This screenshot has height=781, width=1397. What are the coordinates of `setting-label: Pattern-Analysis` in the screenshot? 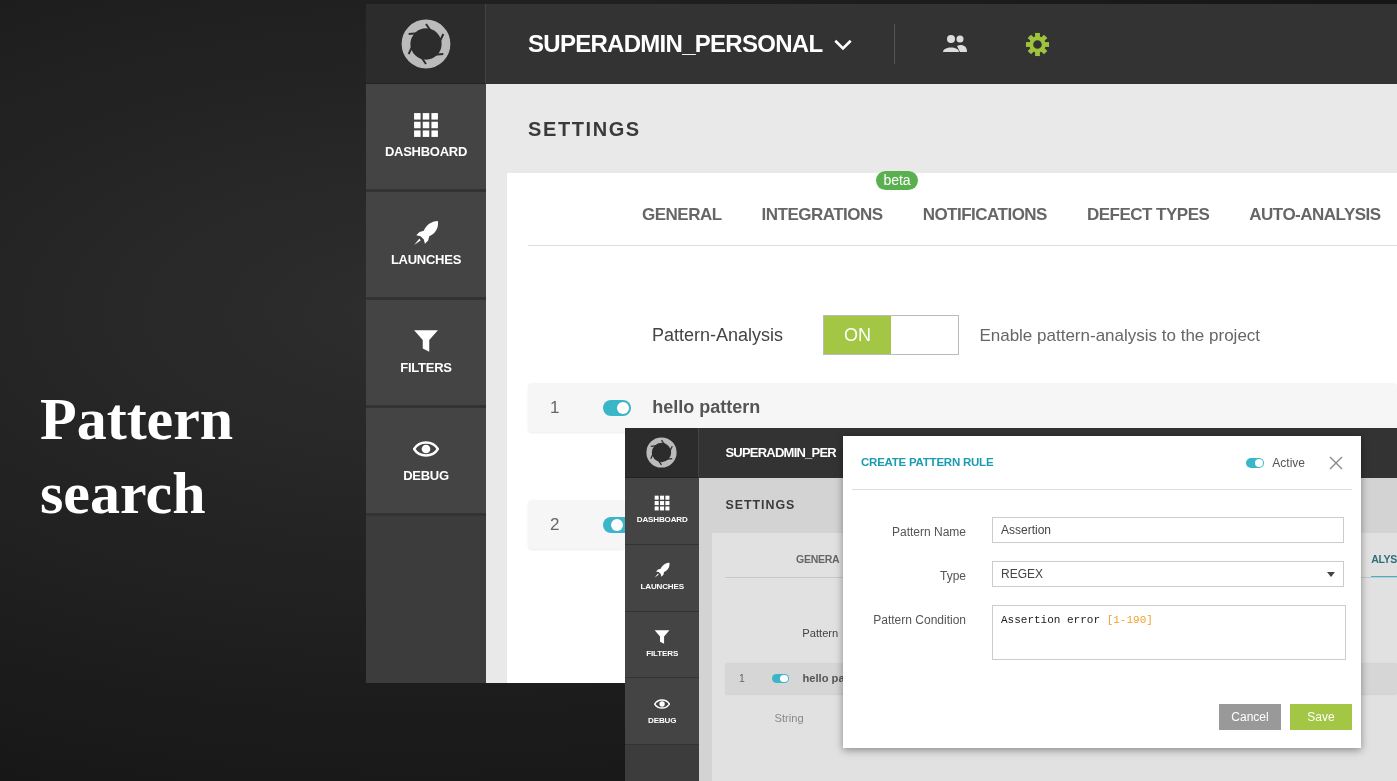 It's located at (718, 335).